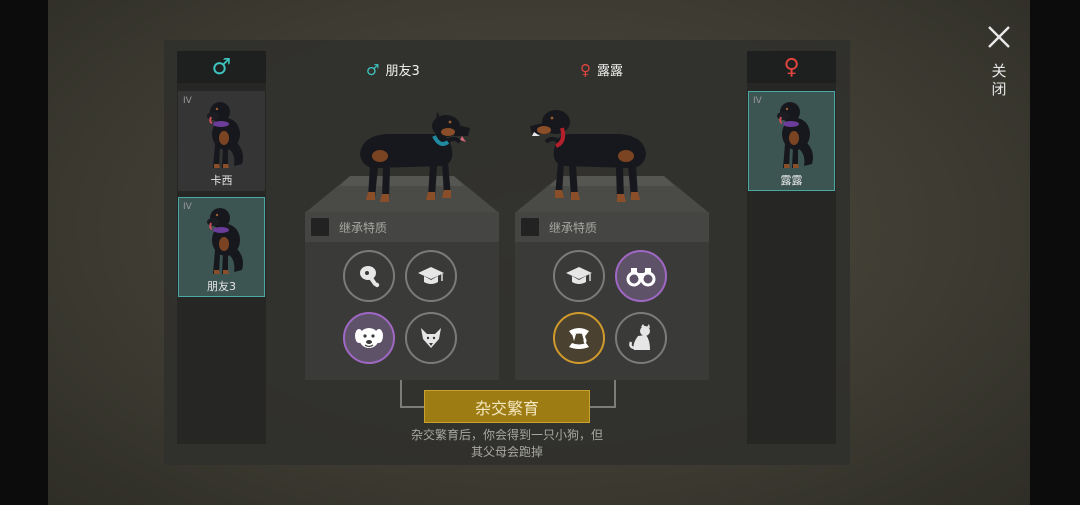 This screenshot has height=505, width=1080. I want to click on male-dog-list: ♂ IV 卡西 IV 朋友3, so click(221, 247).